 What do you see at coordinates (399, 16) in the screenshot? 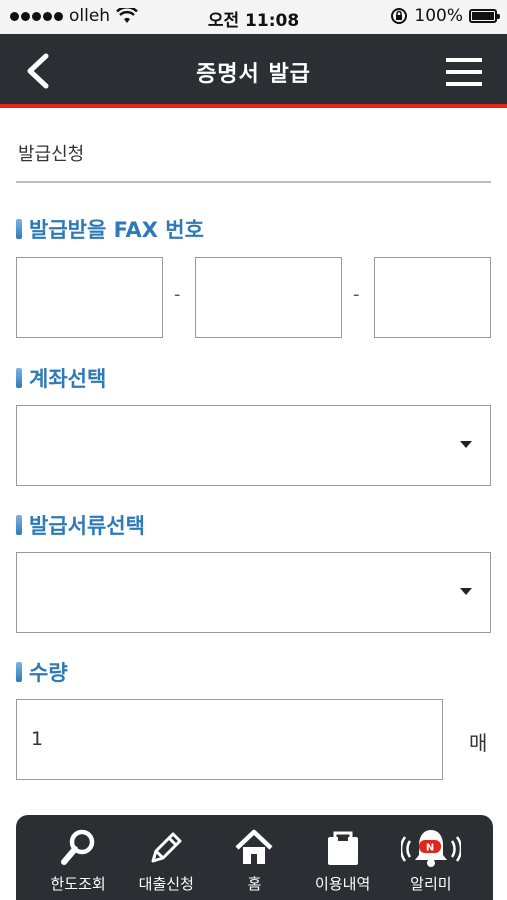
I see `rotation-lock-icon` at bounding box center [399, 16].